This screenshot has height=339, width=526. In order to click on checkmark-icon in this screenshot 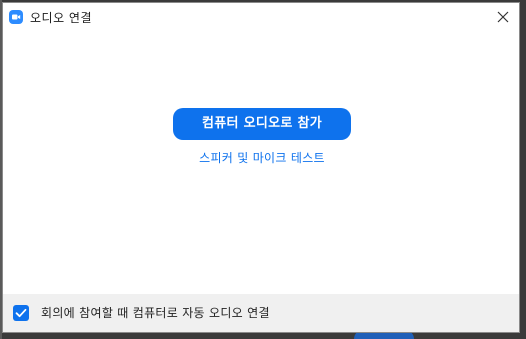, I will do `click(21, 313)`.